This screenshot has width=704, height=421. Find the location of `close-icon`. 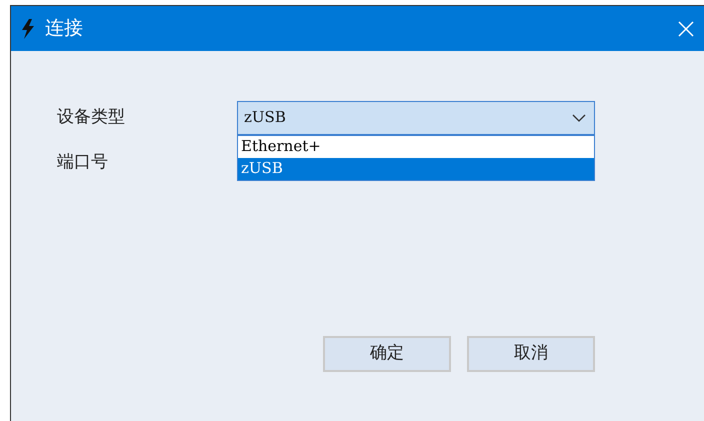

close-icon is located at coordinates (686, 29).